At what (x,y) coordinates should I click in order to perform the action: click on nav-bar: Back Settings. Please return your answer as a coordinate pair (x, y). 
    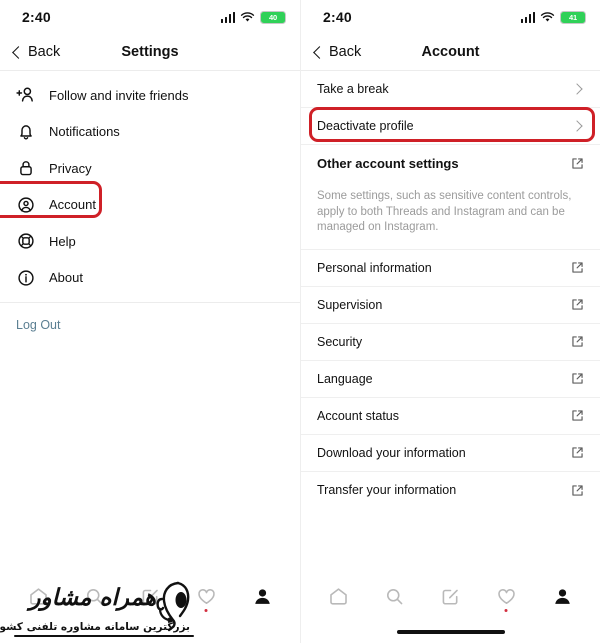
    Looking at the image, I should click on (150, 52).